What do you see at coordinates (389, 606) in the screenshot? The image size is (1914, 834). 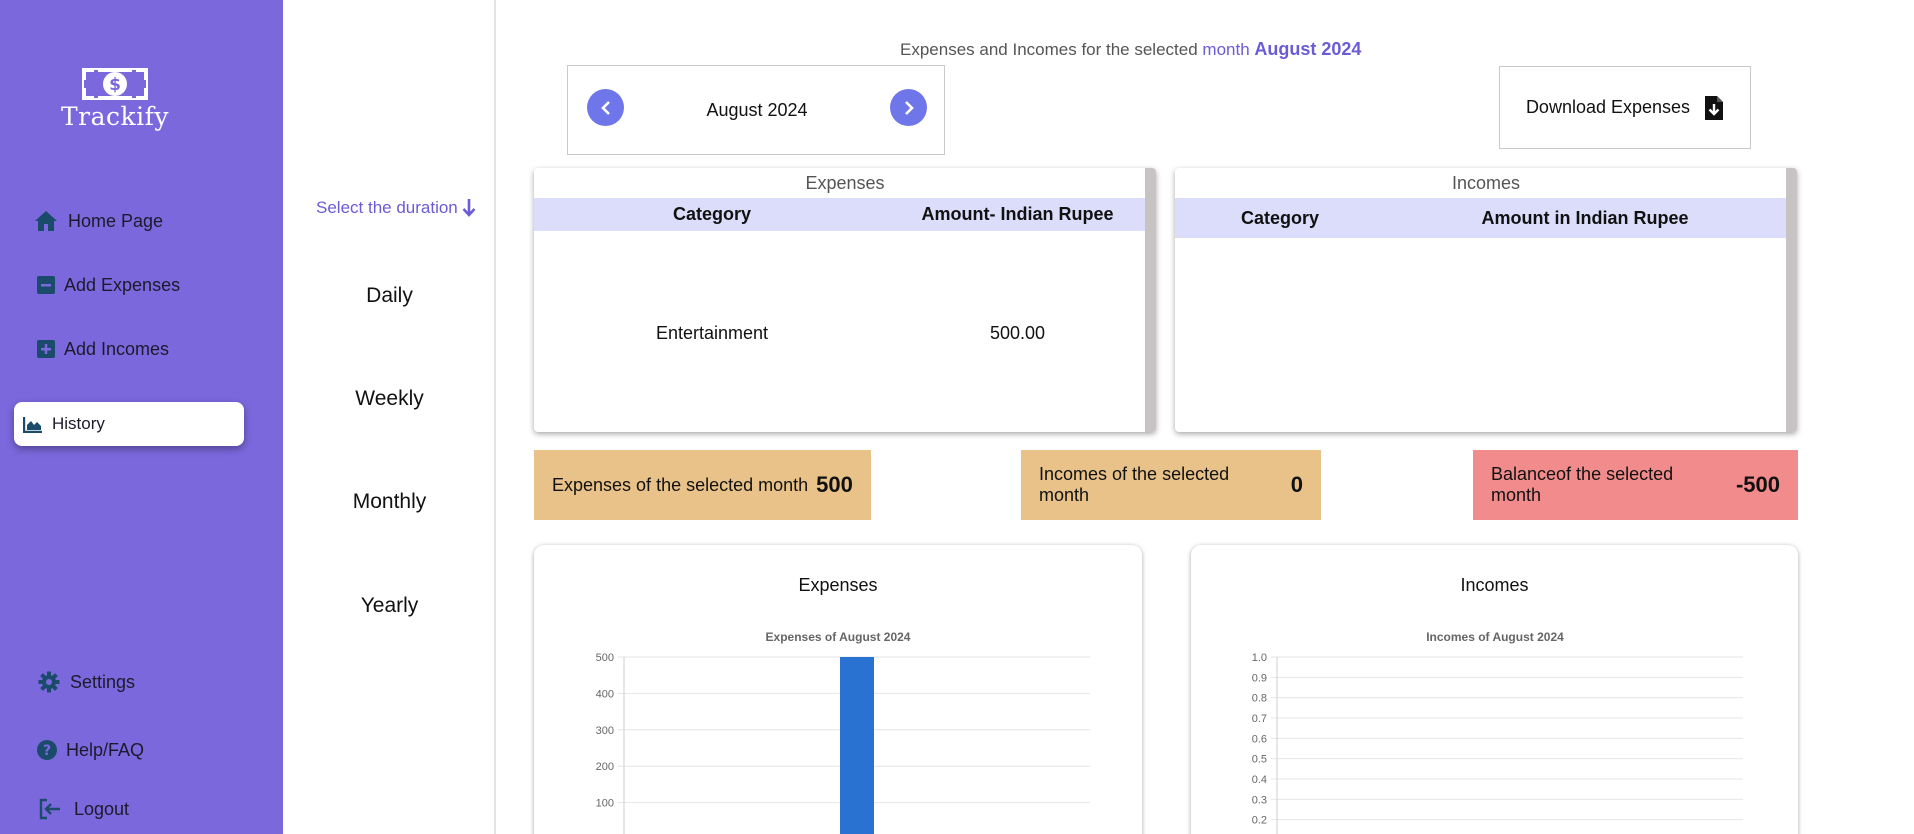 I see `duration-yearly: Yearly` at bounding box center [389, 606].